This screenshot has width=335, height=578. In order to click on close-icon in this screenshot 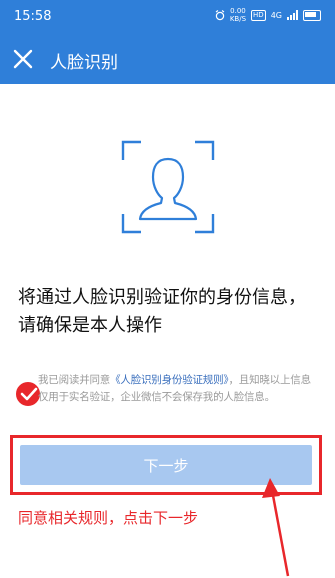, I will do `click(23, 59)`.